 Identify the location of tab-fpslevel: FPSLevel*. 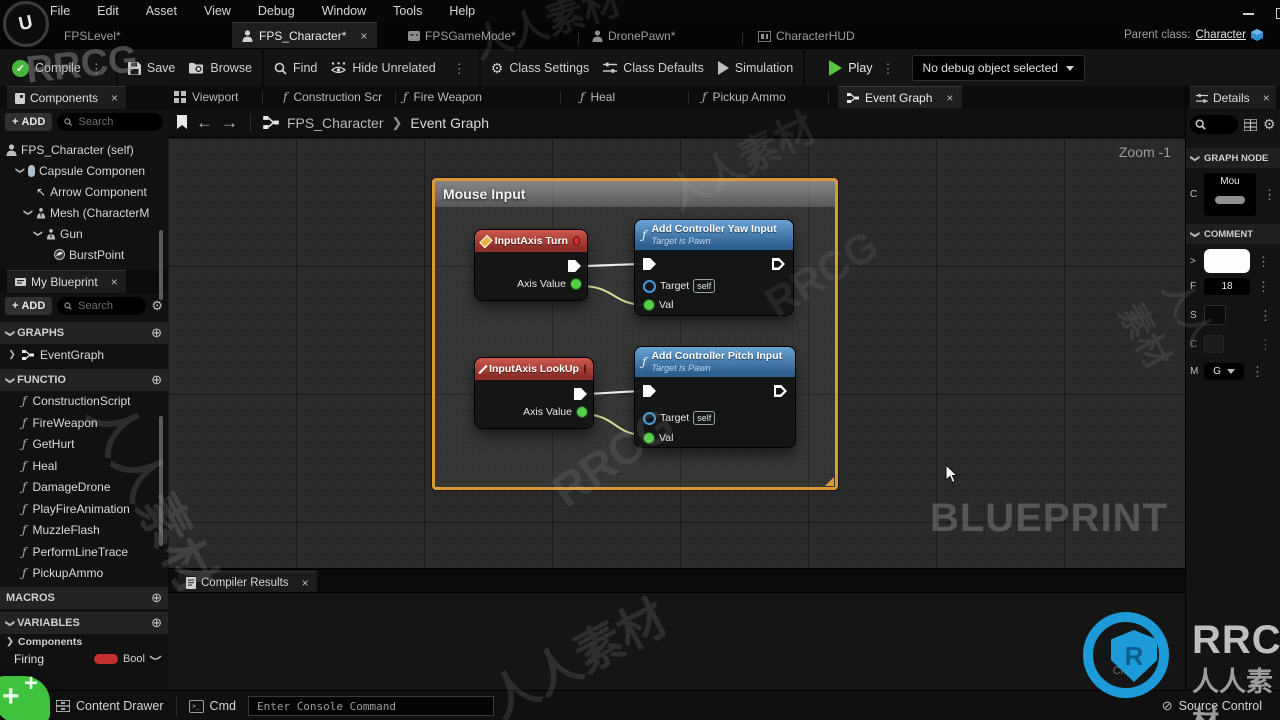
(92, 36).